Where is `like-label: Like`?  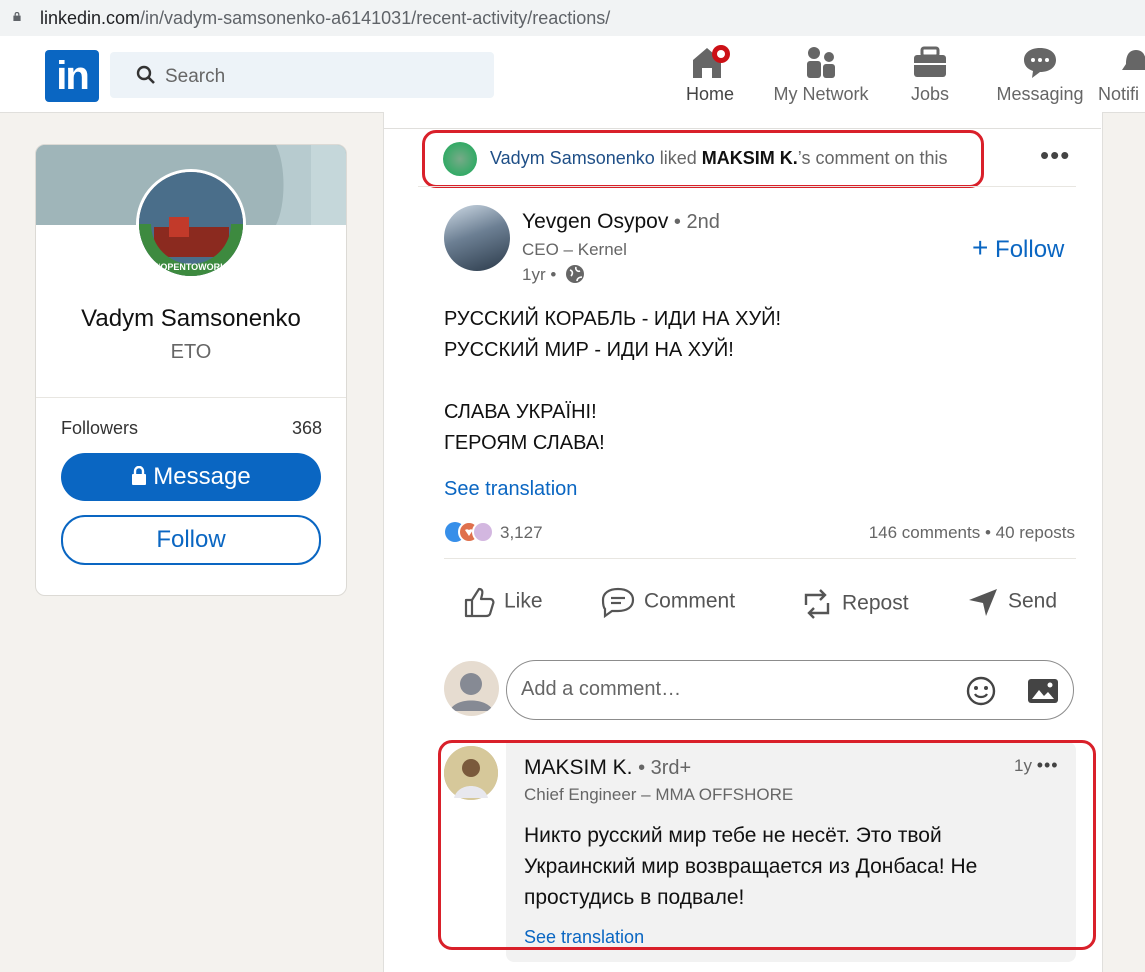
like-label: Like is located at coordinates (523, 601).